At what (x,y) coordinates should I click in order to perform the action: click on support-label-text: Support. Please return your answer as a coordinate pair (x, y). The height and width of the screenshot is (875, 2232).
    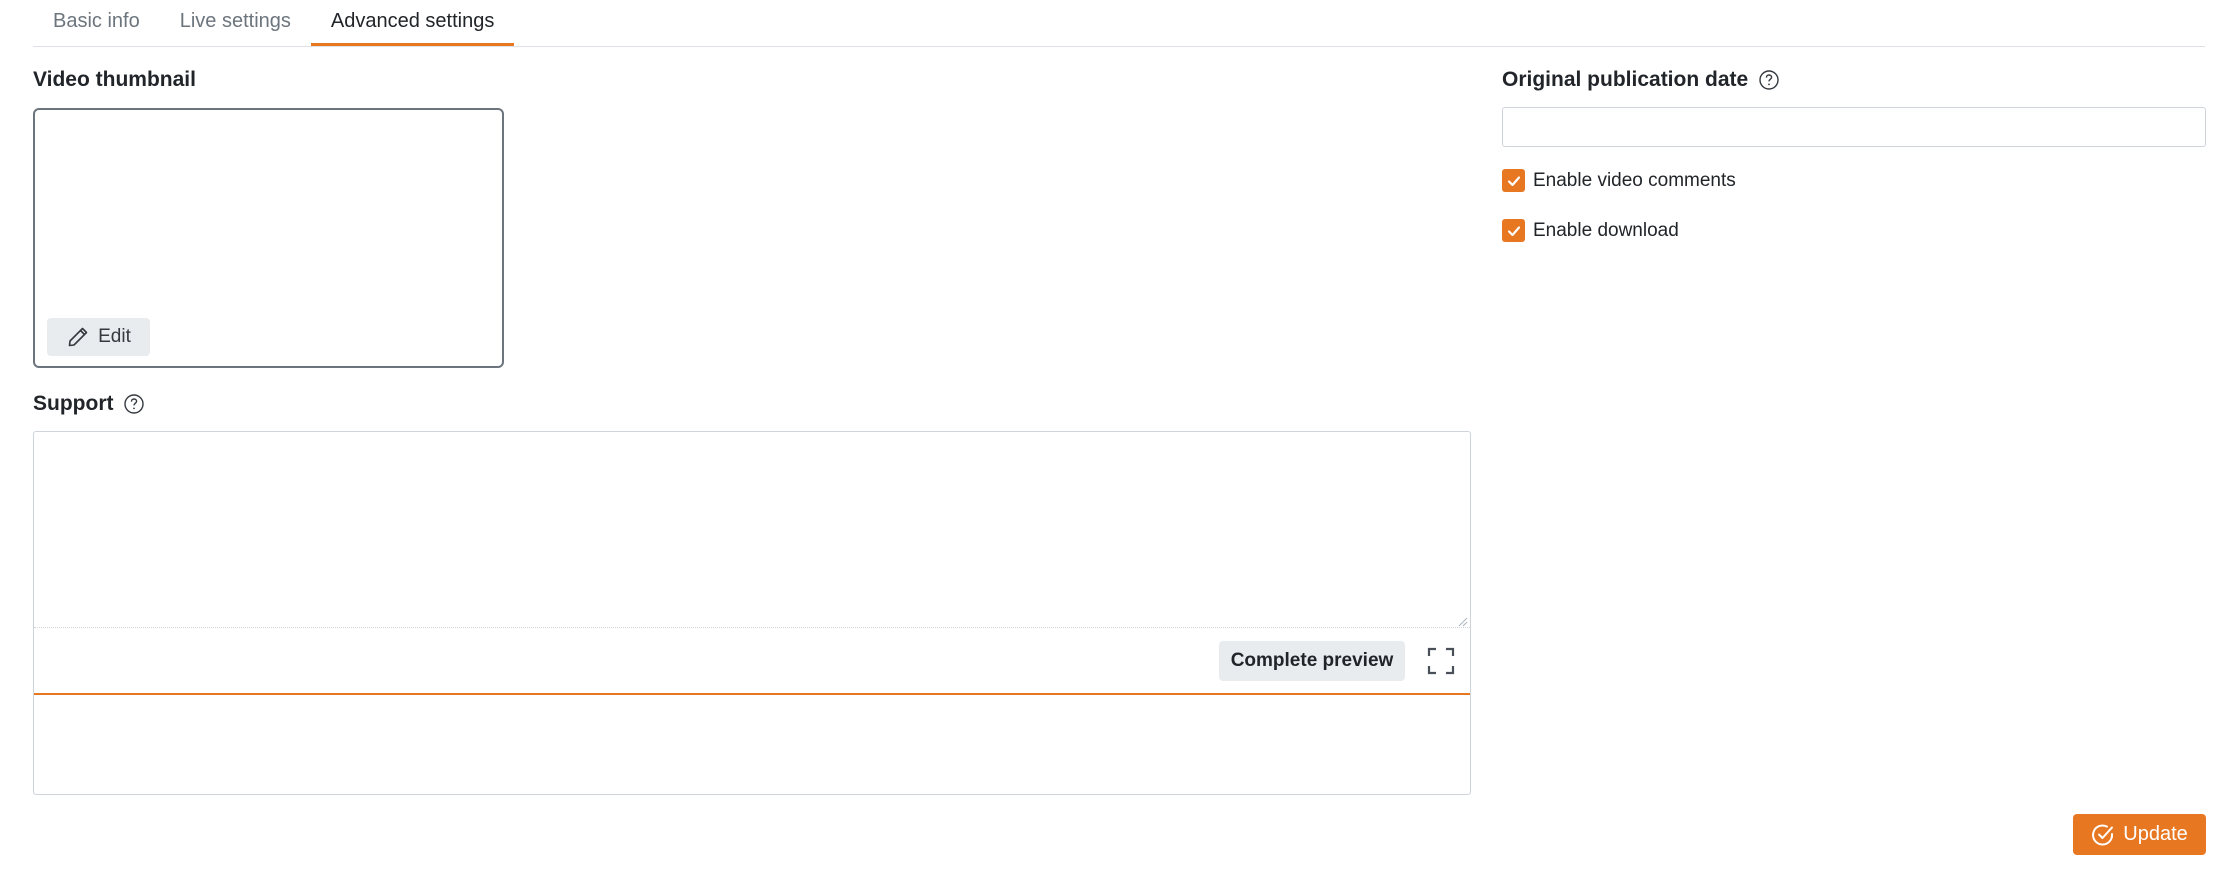
    Looking at the image, I should click on (73, 403).